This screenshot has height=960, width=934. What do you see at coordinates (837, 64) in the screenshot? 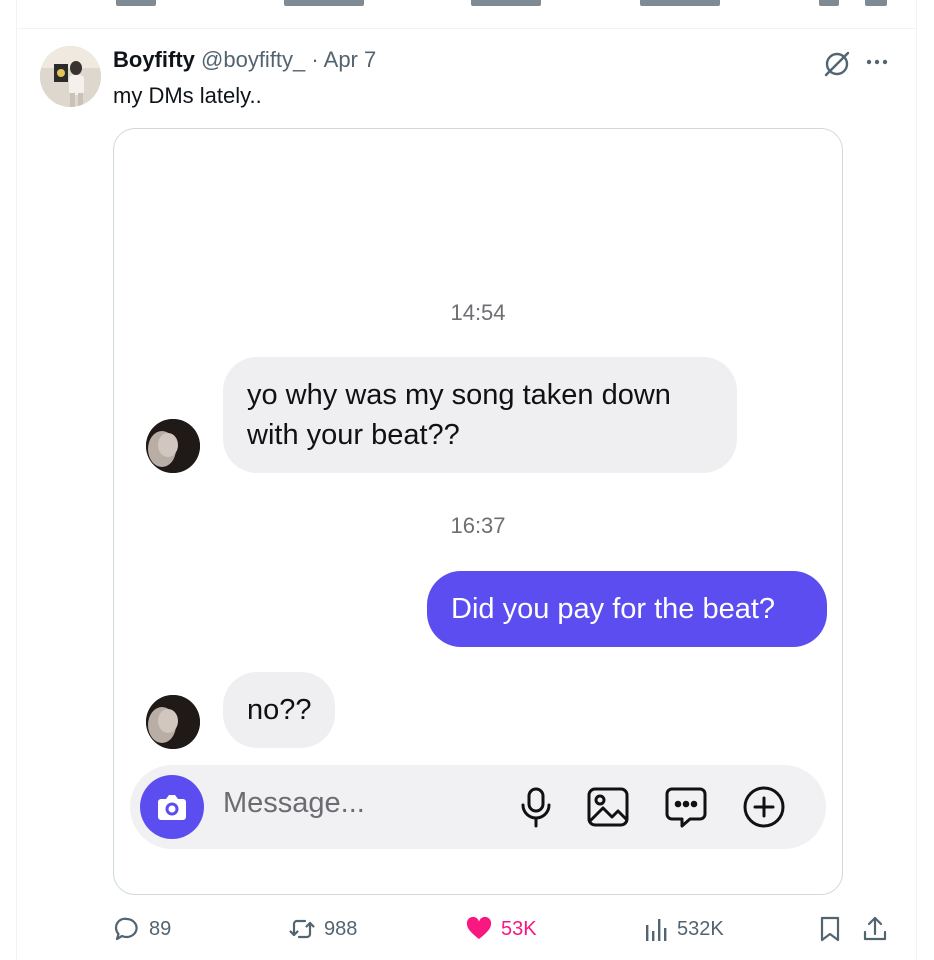
I see `grok-icon` at bounding box center [837, 64].